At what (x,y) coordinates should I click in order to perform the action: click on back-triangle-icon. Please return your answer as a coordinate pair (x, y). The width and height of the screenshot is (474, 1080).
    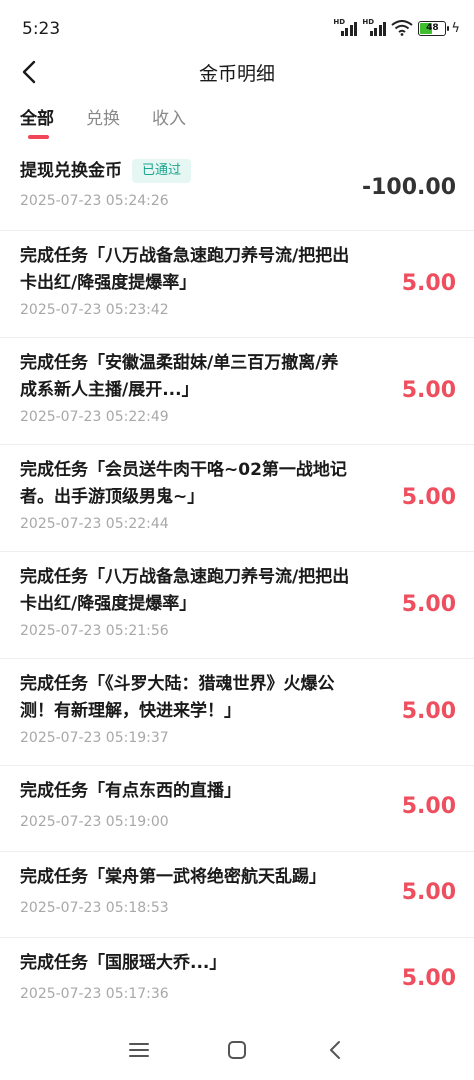
    Looking at the image, I should click on (335, 1050).